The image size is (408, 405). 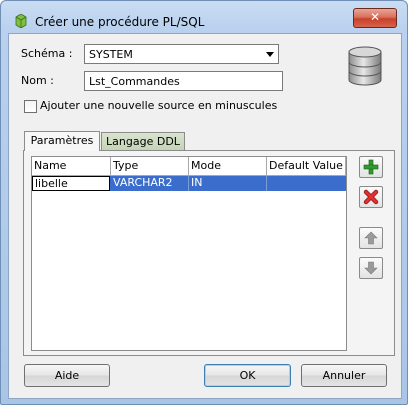 What do you see at coordinates (30, 106) in the screenshot?
I see `lowercase-checkbox` at bounding box center [30, 106].